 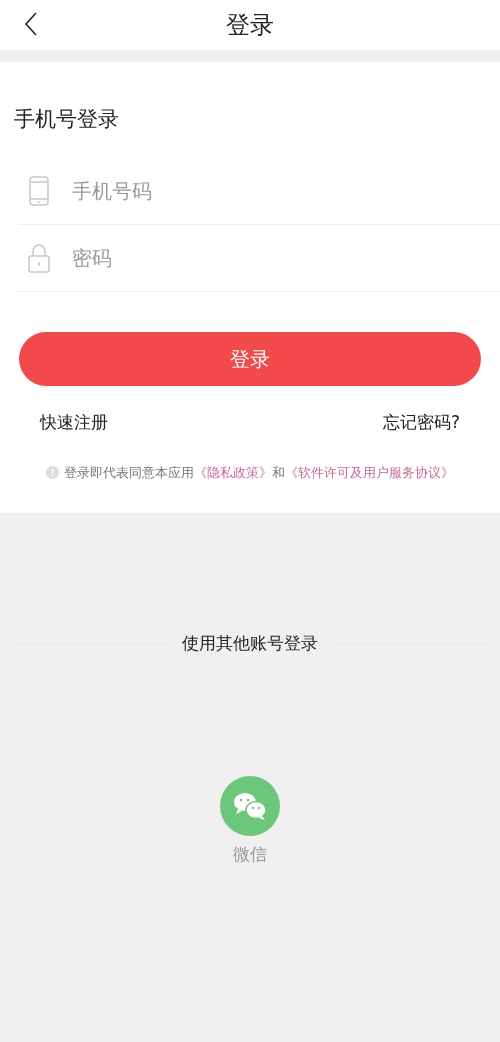 What do you see at coordinates (250, 358) in the screenshot?
I see `login-button: 登录` at bounding box center [250, 358].